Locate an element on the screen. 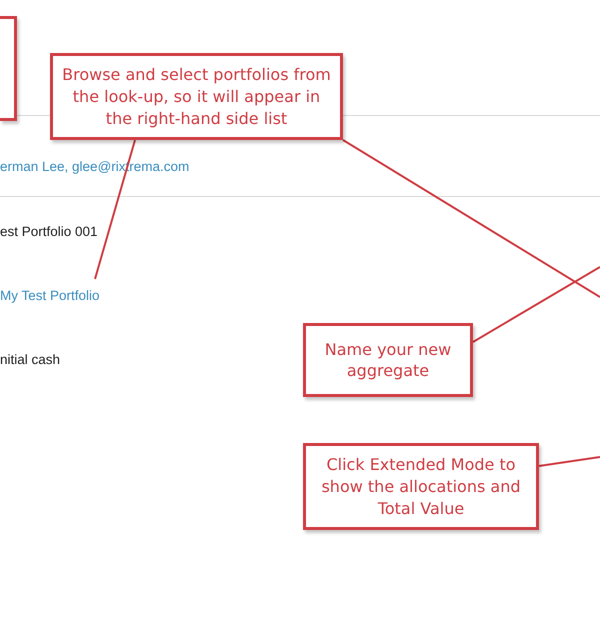  field-link: My Test Portfolio is located at coordinates (50, 296).